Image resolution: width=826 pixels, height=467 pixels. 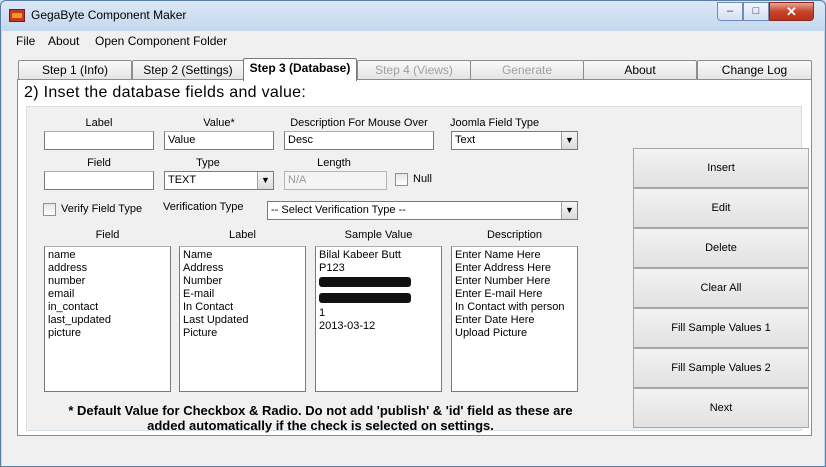 I want to click on list-item: E-mail, so click(x=242, y=294).